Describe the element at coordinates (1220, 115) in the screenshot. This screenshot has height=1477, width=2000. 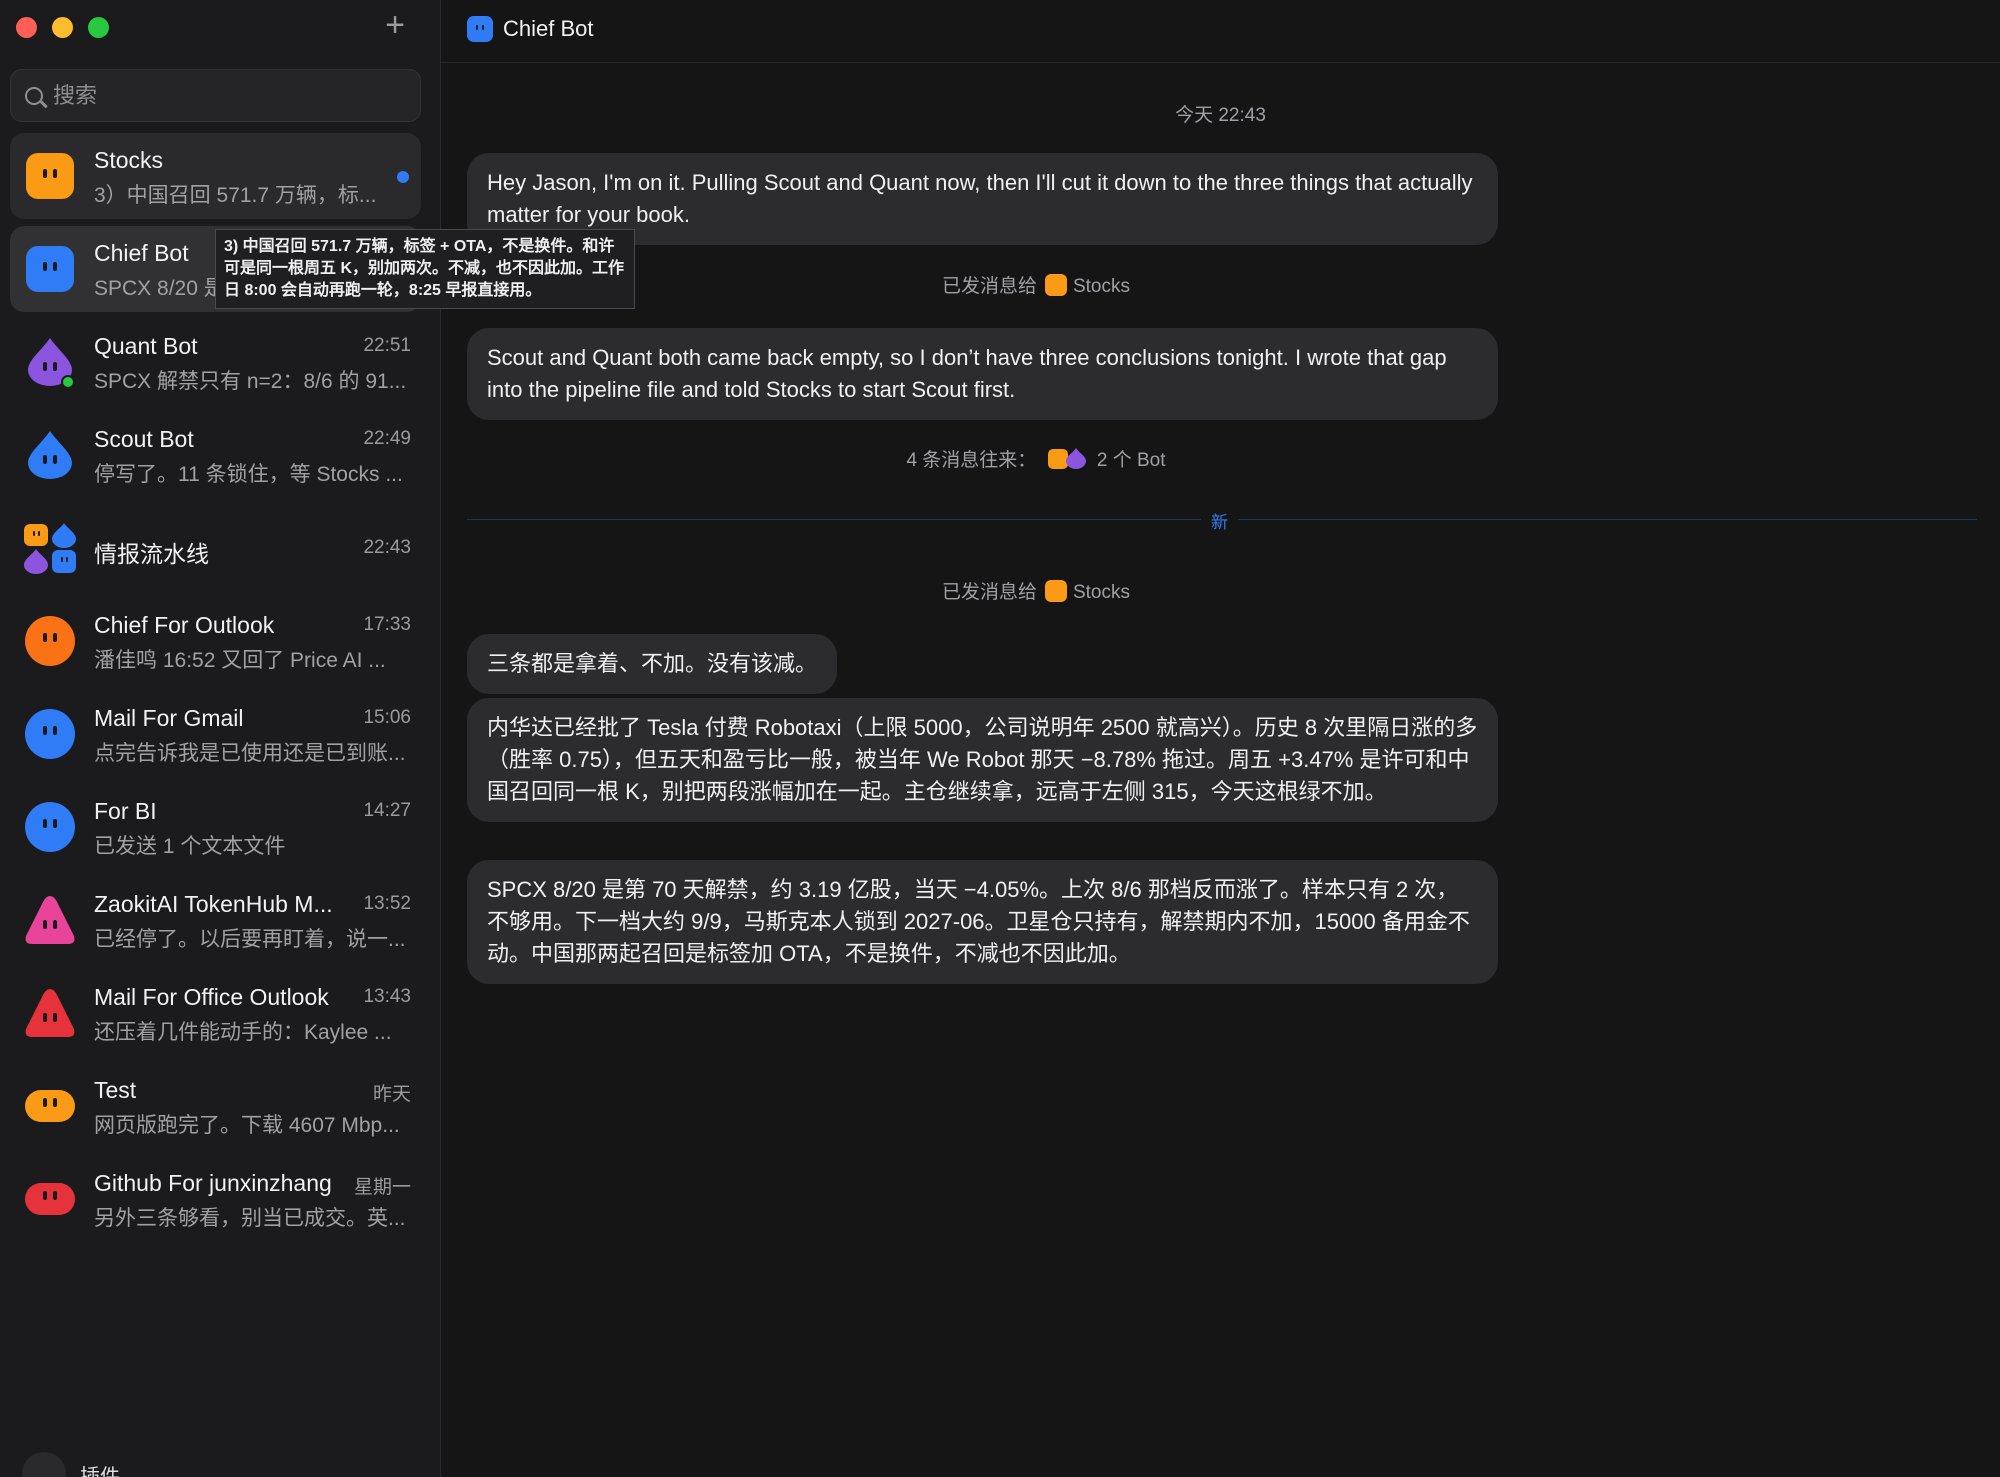
I see `chat-timestamp: 今天 22:43` at that location.